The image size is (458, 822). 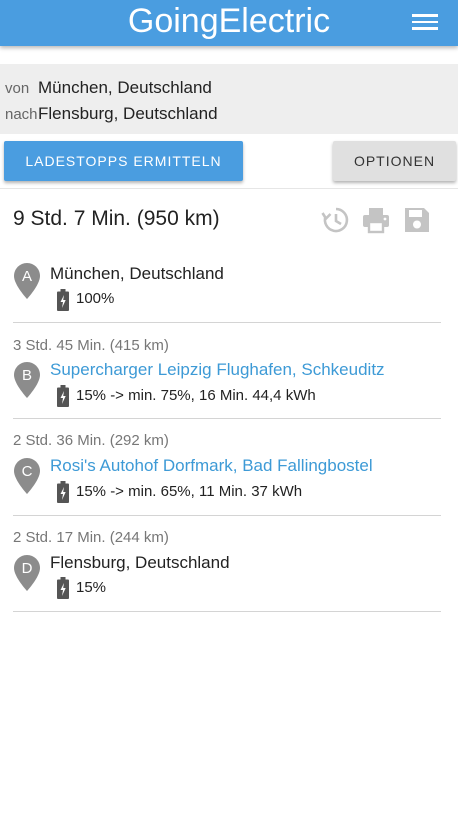 I want to click on leg-duration: 2 Std. 36 Min. (292 km), so click(x=91, y=440).